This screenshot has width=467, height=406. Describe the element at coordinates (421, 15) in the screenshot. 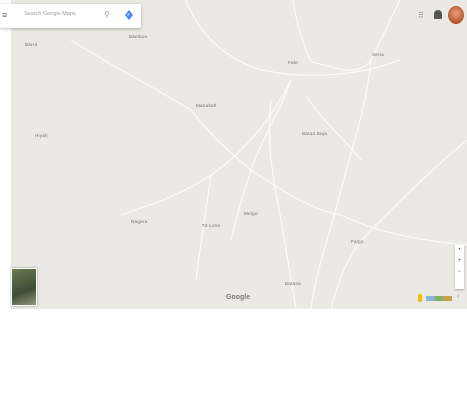

I see `apps-grid-icon: ⠿` at that location.